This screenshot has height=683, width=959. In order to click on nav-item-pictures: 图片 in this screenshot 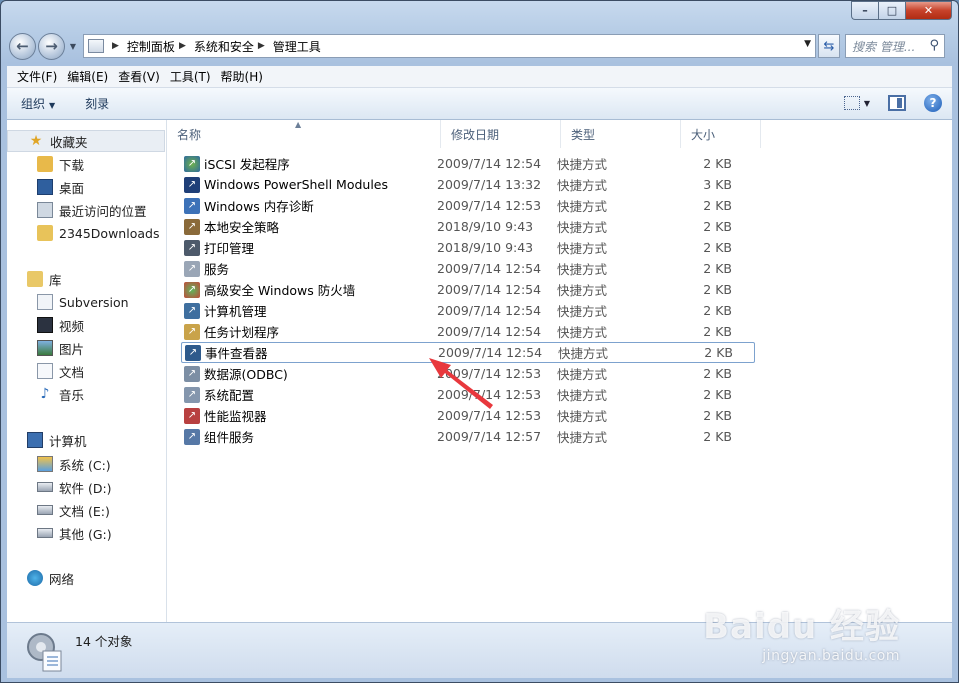, I will do `click(86, 348)`.